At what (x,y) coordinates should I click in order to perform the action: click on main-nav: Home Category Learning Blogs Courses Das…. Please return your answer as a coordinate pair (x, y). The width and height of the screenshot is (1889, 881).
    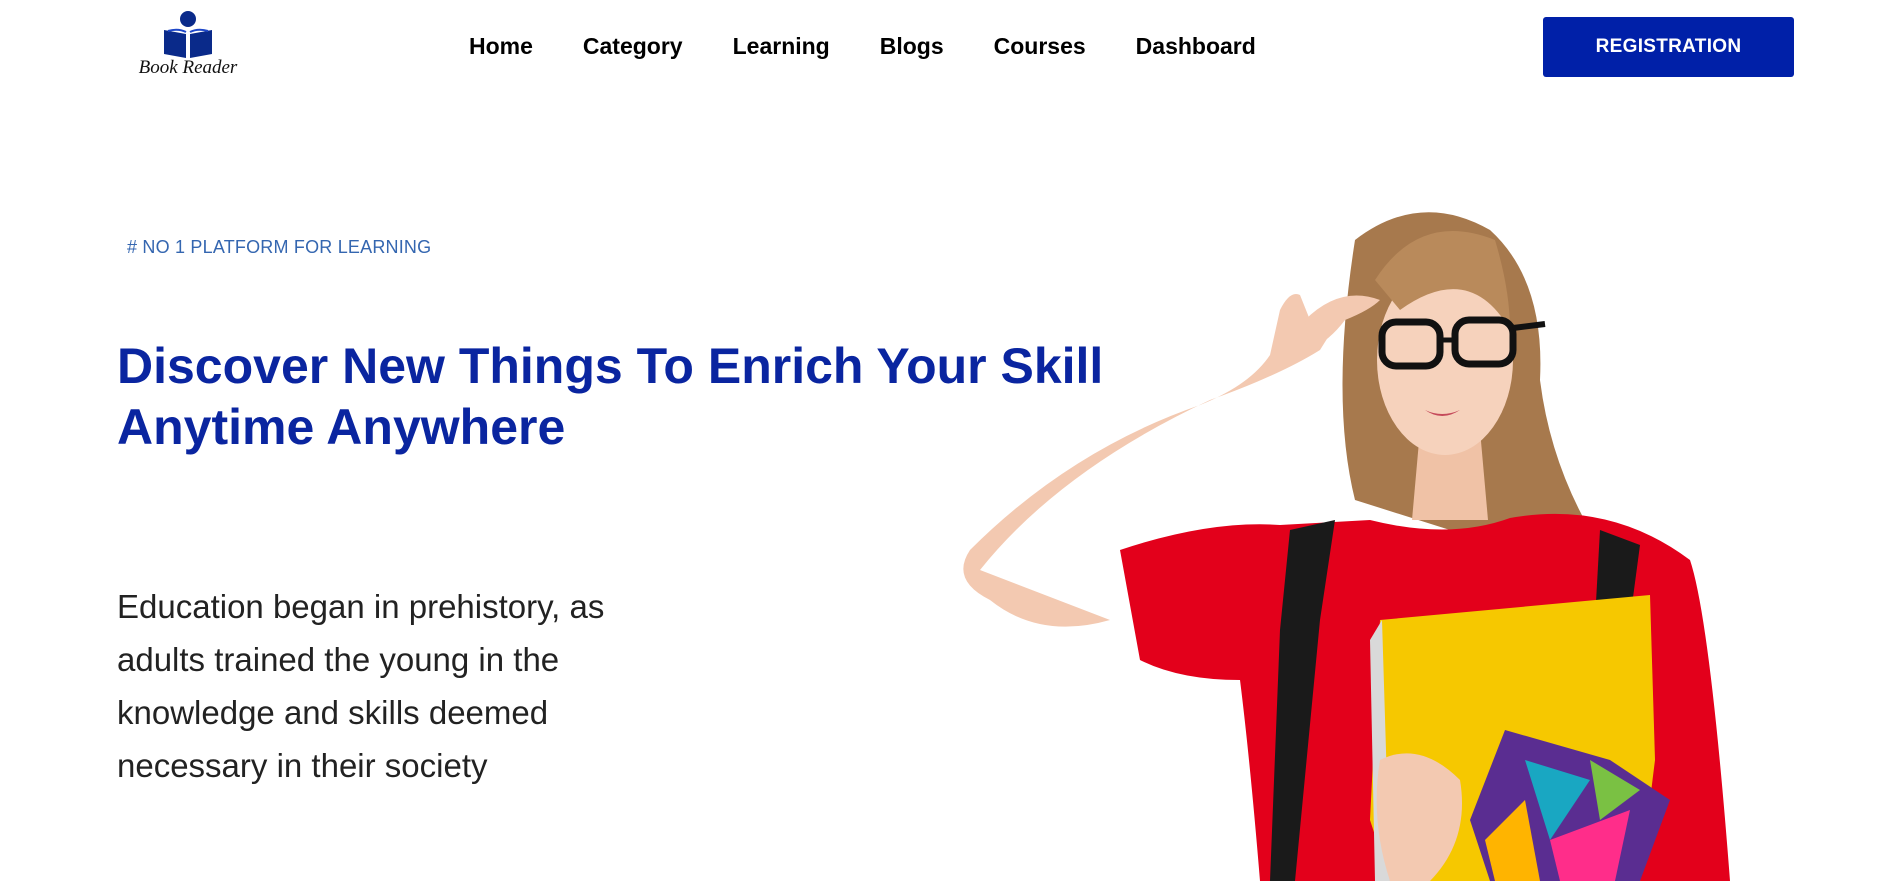
    Looking at the image, I should click on (862, 46).